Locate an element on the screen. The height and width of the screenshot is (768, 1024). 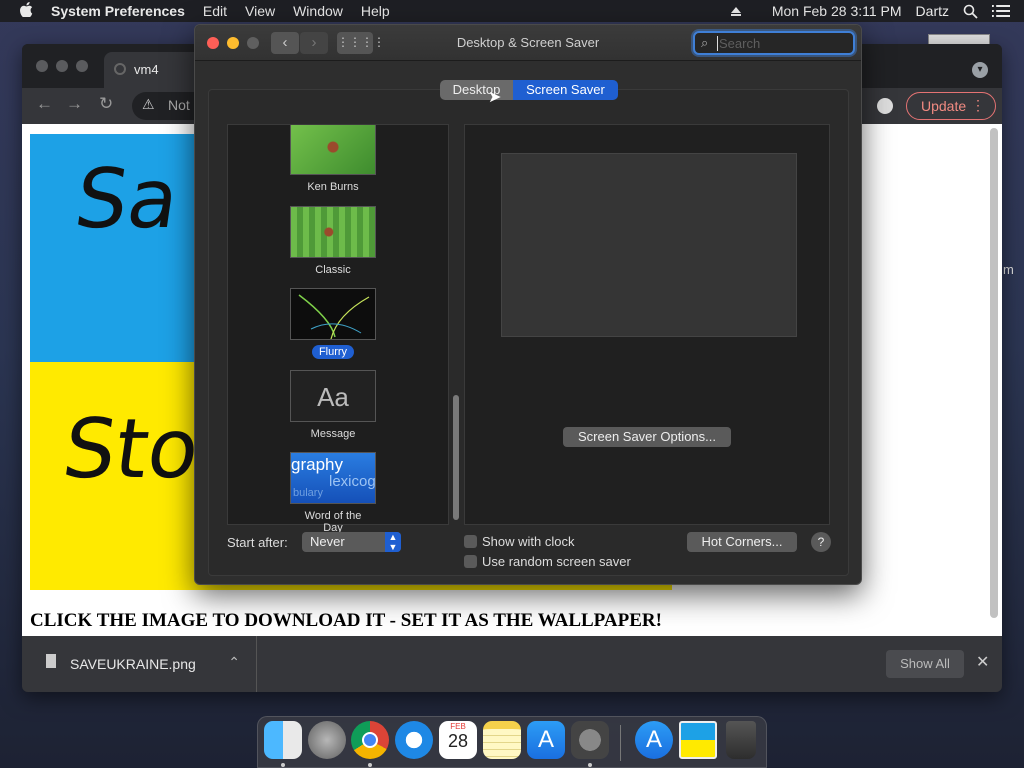
show-with-clock-label: Show with clock is located at coordinates (528, 541).